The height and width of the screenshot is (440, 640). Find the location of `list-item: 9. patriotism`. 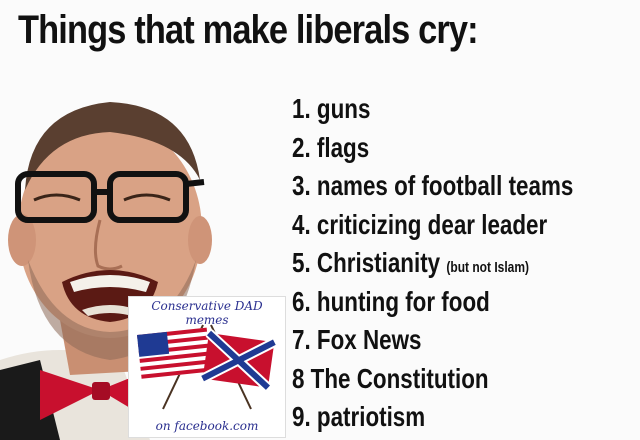

list-item: 9. patriotism is located at coordinates (359, 416).